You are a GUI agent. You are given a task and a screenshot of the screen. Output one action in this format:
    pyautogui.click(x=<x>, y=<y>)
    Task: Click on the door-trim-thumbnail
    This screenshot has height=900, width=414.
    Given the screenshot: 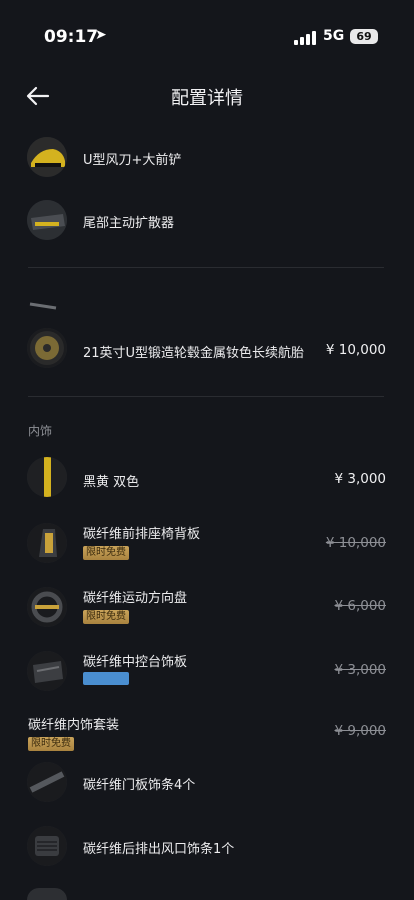 What is the action you would take?
    pyautogui.click(x=47, y=782)
    